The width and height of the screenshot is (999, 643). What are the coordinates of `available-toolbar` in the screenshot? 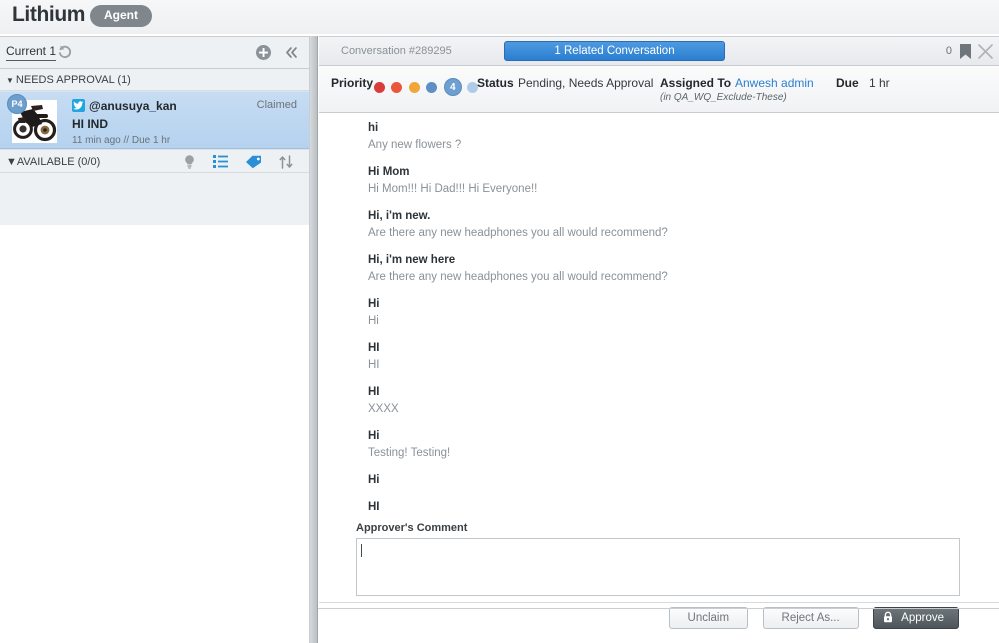 It's located at (231, 164).